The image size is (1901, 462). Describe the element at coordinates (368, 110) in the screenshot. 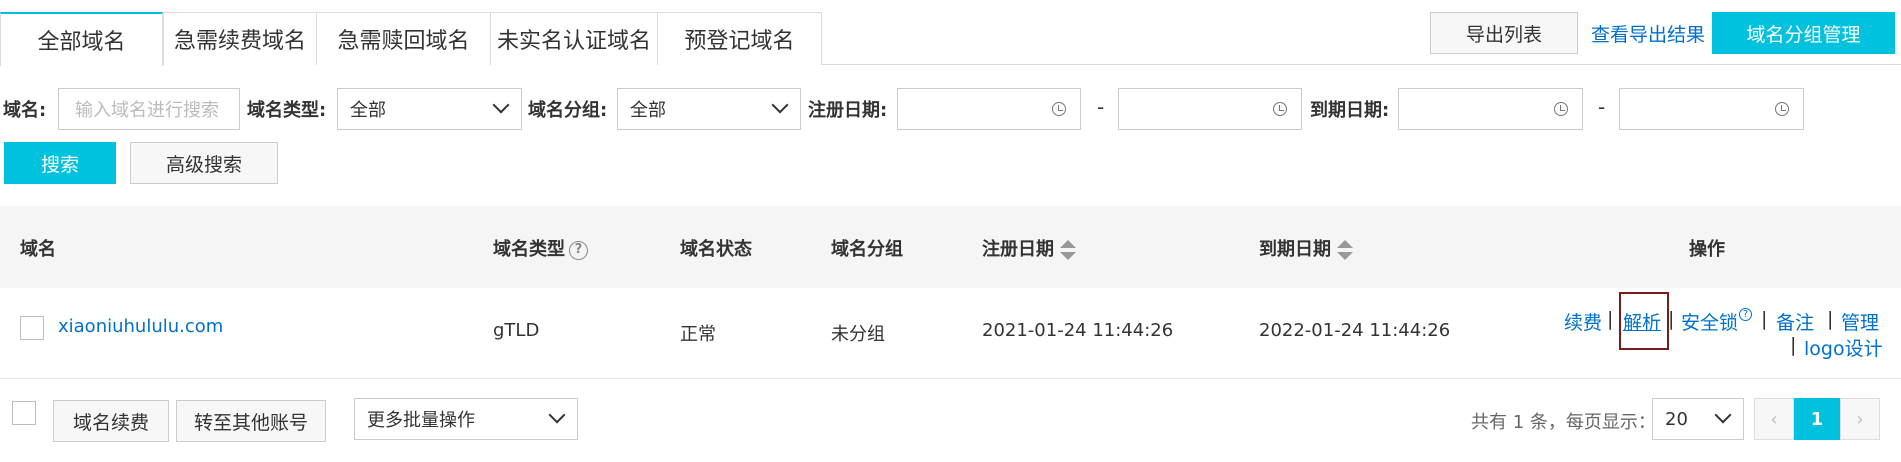

I see `type-select-value: 全部` at that location.